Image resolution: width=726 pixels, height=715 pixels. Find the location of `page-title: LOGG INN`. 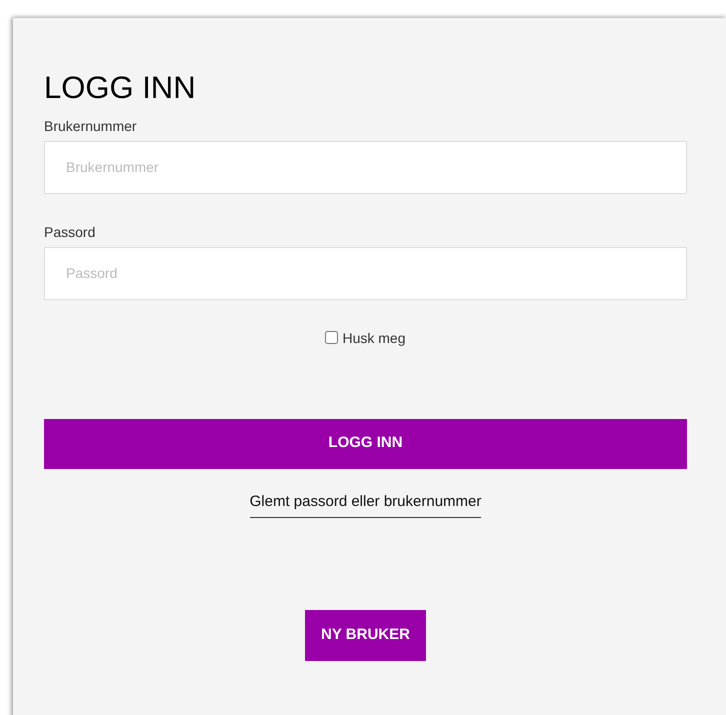

page-title: LOGG INN is located at coordinates (120, 88).